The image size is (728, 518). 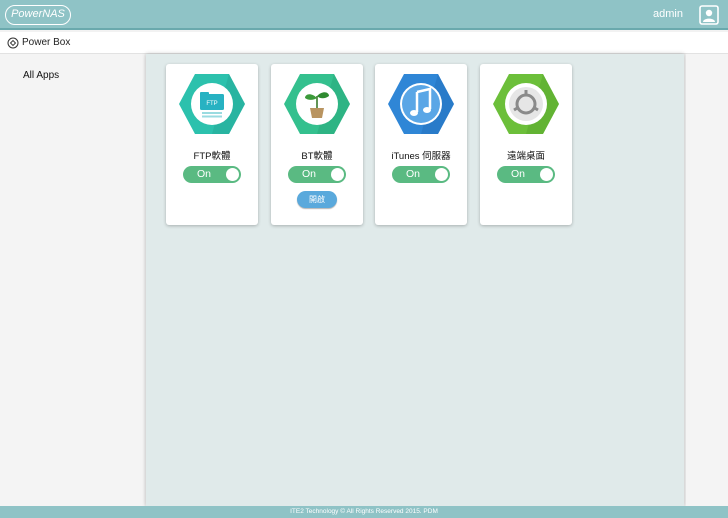 What do you see at coordinates (421, 144) in the screenshot?
I see `app-card-itunes: iTunes 伺服器 On` at bounding box center [421, 144].